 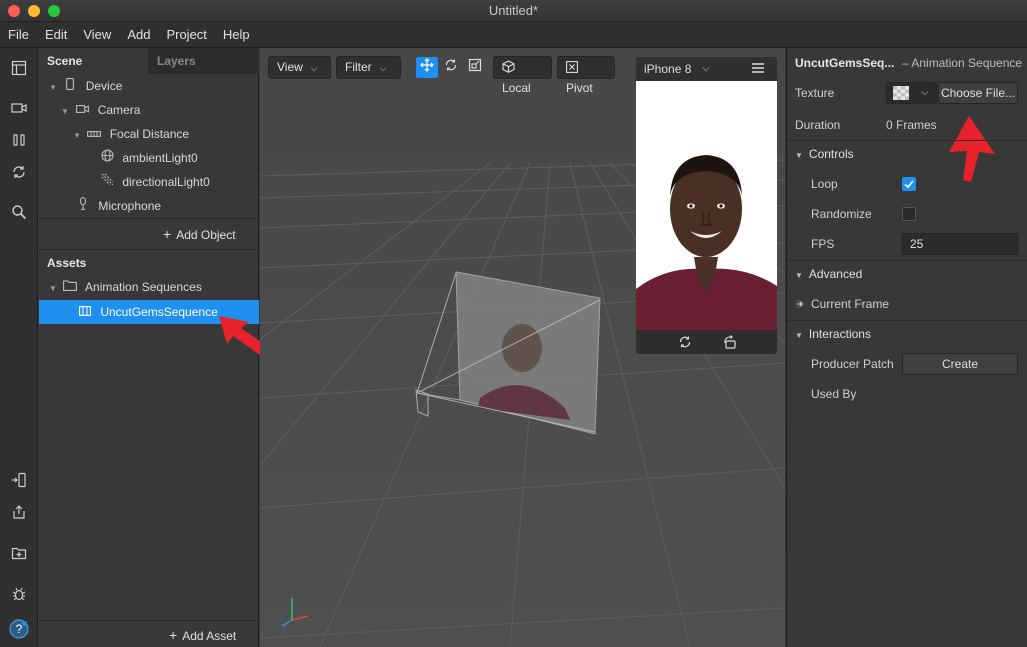 What do you see at coordinates (290, 67) in the screenshot?
I see `view-dropdown-label: View` at bounding box center [290, 67].